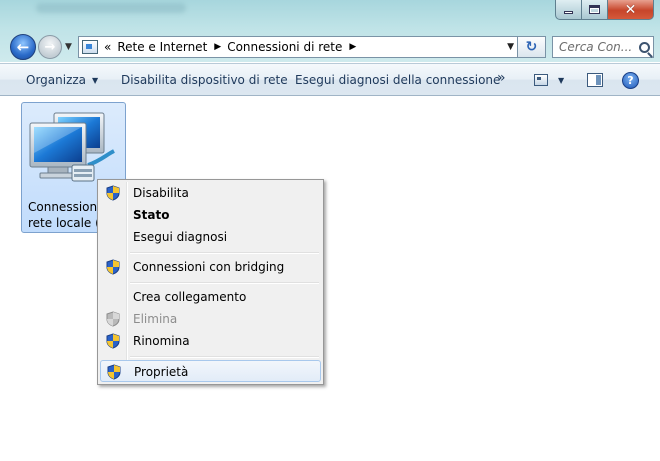 Image resolution: width=660 pixels, height=461 pixels. What do you see at coordinates (169, 47) in the screenshot?
I see `breadcrumb-rete-internet: Rete e Internet ▶` at bounding box center [169, 47].